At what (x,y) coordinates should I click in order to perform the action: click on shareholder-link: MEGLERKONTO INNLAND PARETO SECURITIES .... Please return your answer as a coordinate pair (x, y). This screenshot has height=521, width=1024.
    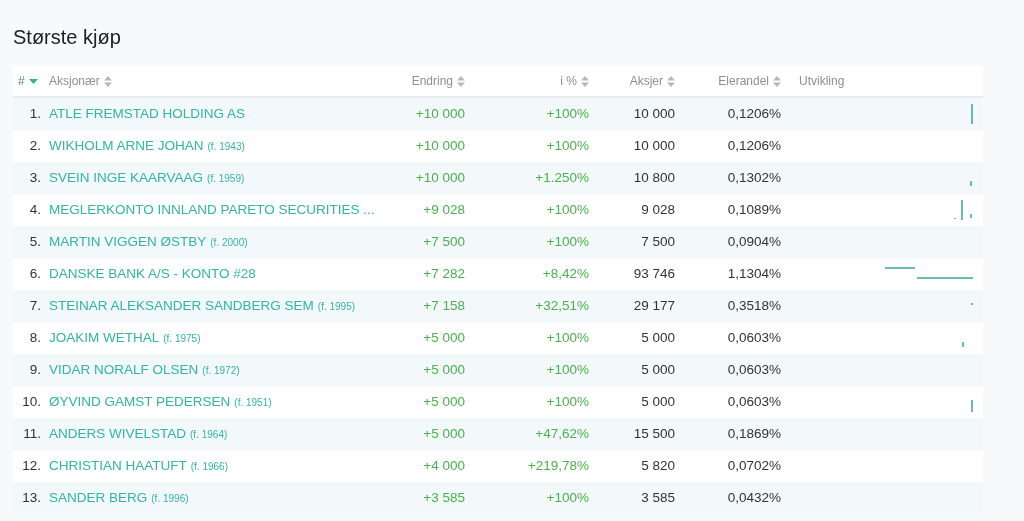
    Looking at the image, I should click on (212, 210).